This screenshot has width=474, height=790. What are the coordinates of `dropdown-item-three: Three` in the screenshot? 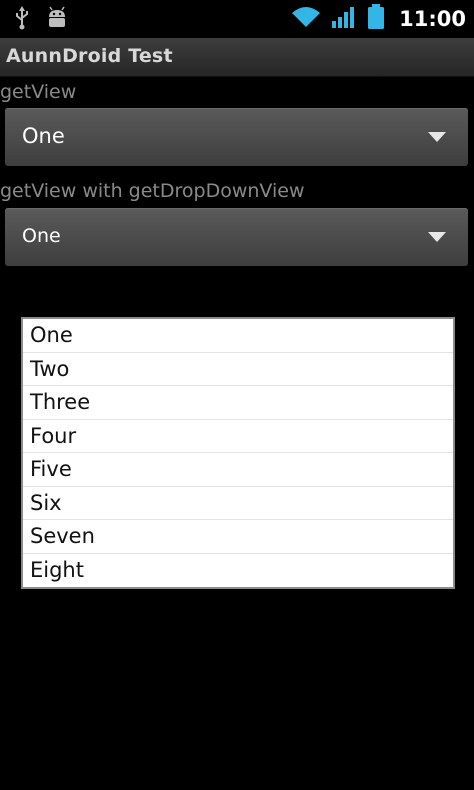 It's located at (238, 403).